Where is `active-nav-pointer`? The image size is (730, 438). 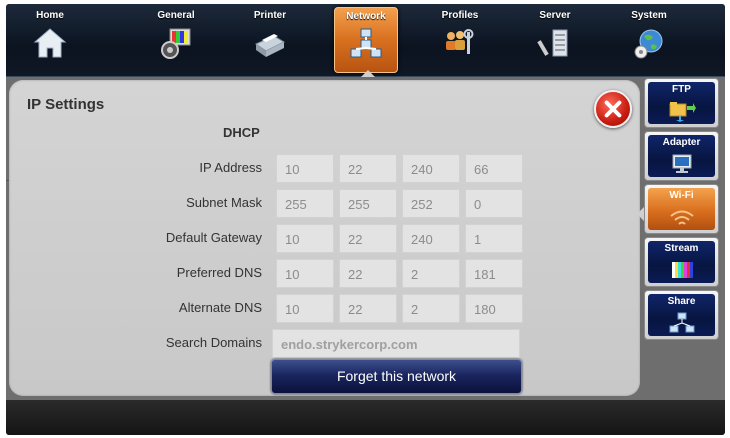 active-nav-pointer is located at coordinates (368, 73).